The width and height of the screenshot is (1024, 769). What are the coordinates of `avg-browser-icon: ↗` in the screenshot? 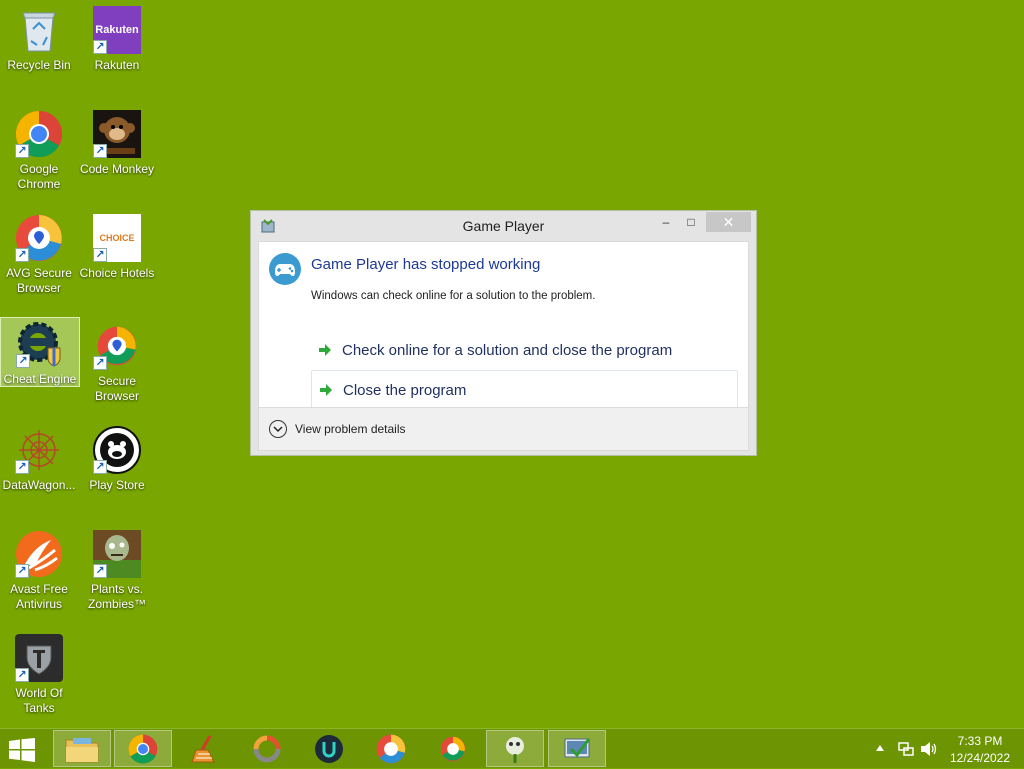 It's located at (39, 238).